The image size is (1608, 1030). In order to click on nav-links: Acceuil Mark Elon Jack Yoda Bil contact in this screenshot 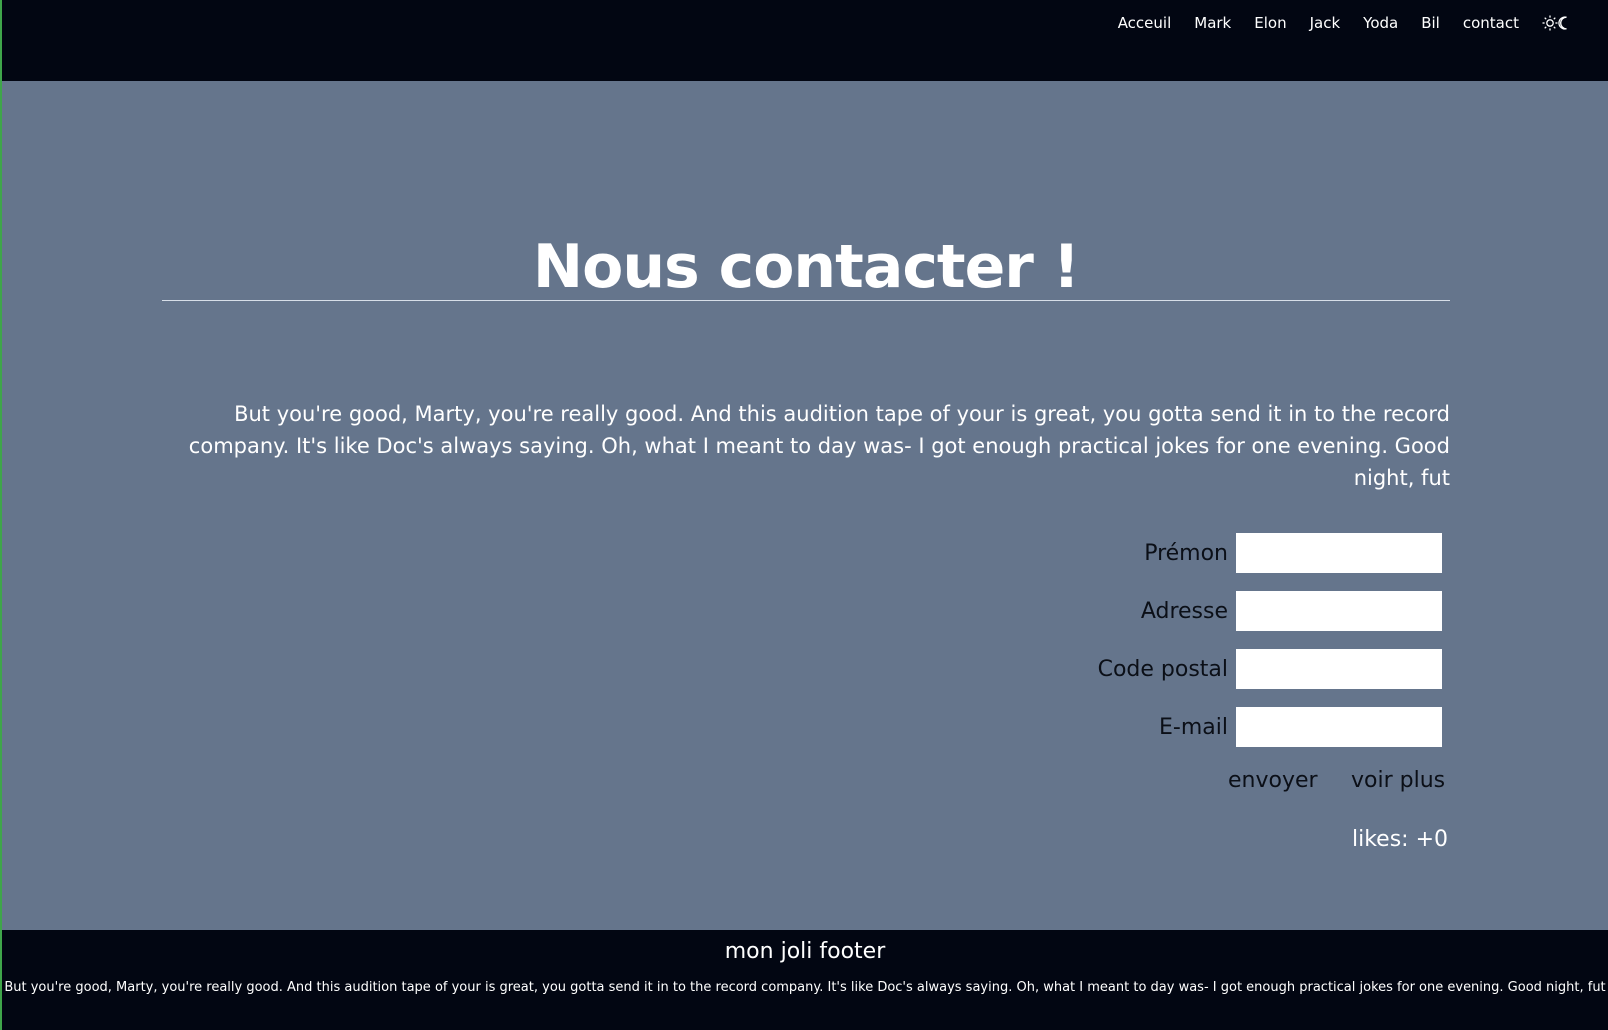, I will do `click(1331, 23)`.